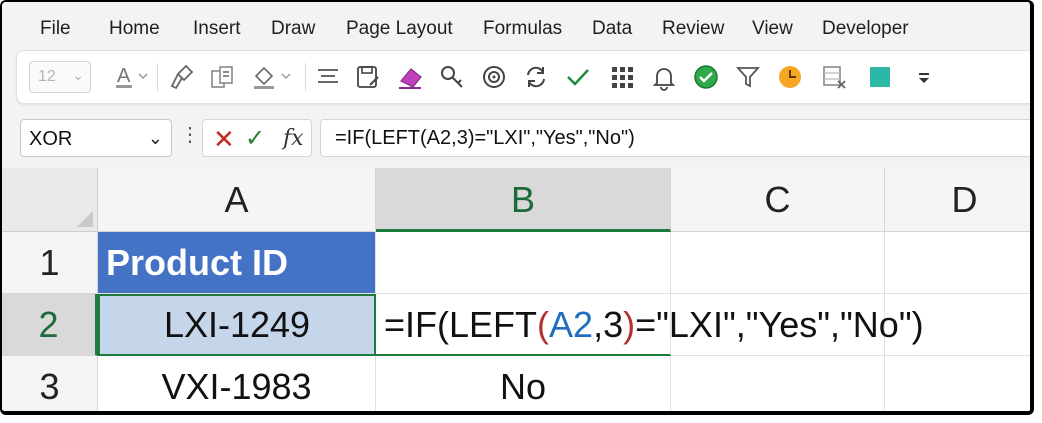  Describe the element at coordinates (675, 138) in the screenshot. I see `formula-input: =IF(LEFT(A2,3)="LXI","Yes","No")` at that location.